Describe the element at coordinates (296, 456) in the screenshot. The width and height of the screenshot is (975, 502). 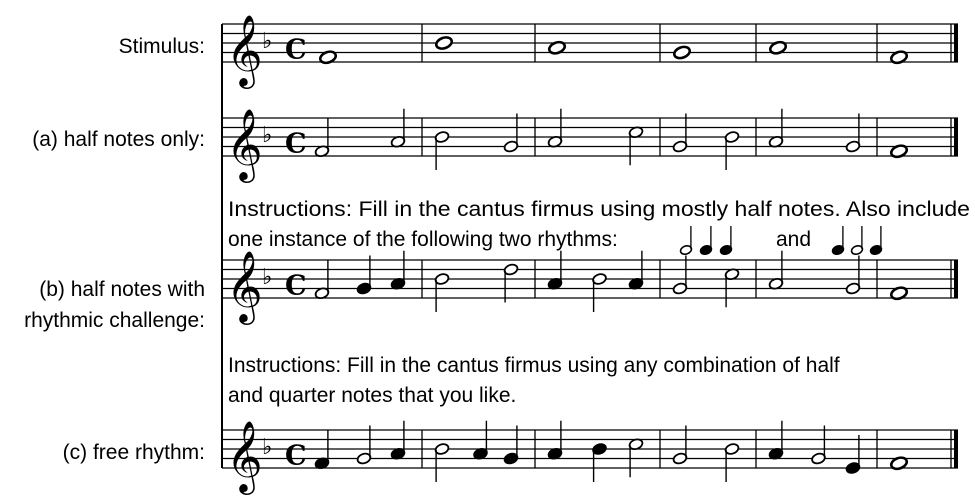
I see `staff-c-time-signature: C` at that location.